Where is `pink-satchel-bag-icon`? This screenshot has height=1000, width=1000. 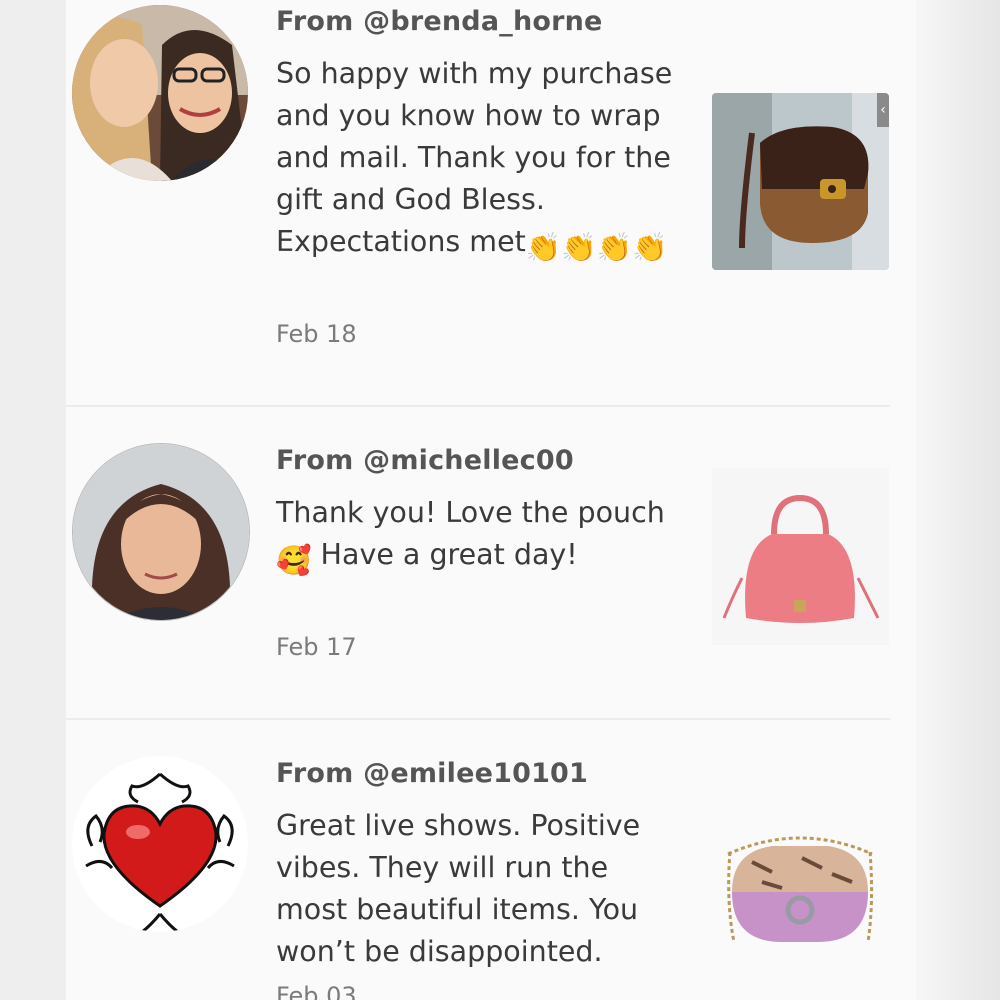
pink-satchel-bag-icon is located at coordinates (800, 556).